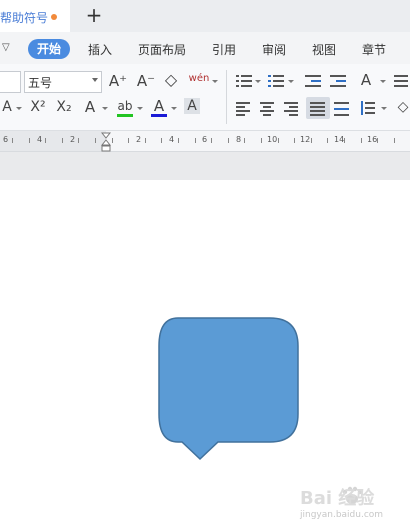 Image resolution: width=410 pixels, height=532 pixels. Describe the element at coordinates (24, 17) in the screenshot. I see `document-tab-title: 帮助符号` at that location.